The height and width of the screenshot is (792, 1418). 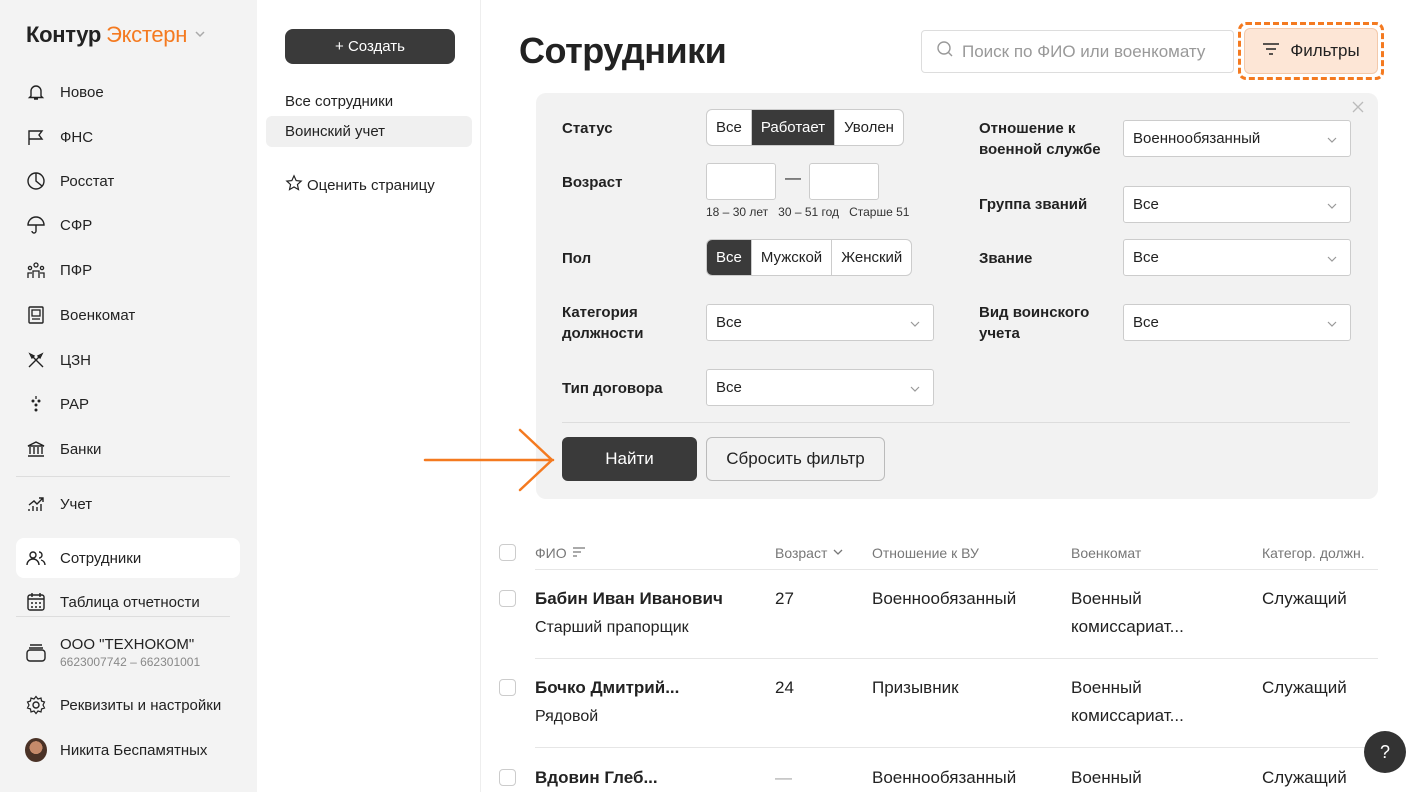 What do you see at coordinates (128, 92) in the screenshot?
I see `sidebar-item-new: Новое` at bounding box center [128, 92].